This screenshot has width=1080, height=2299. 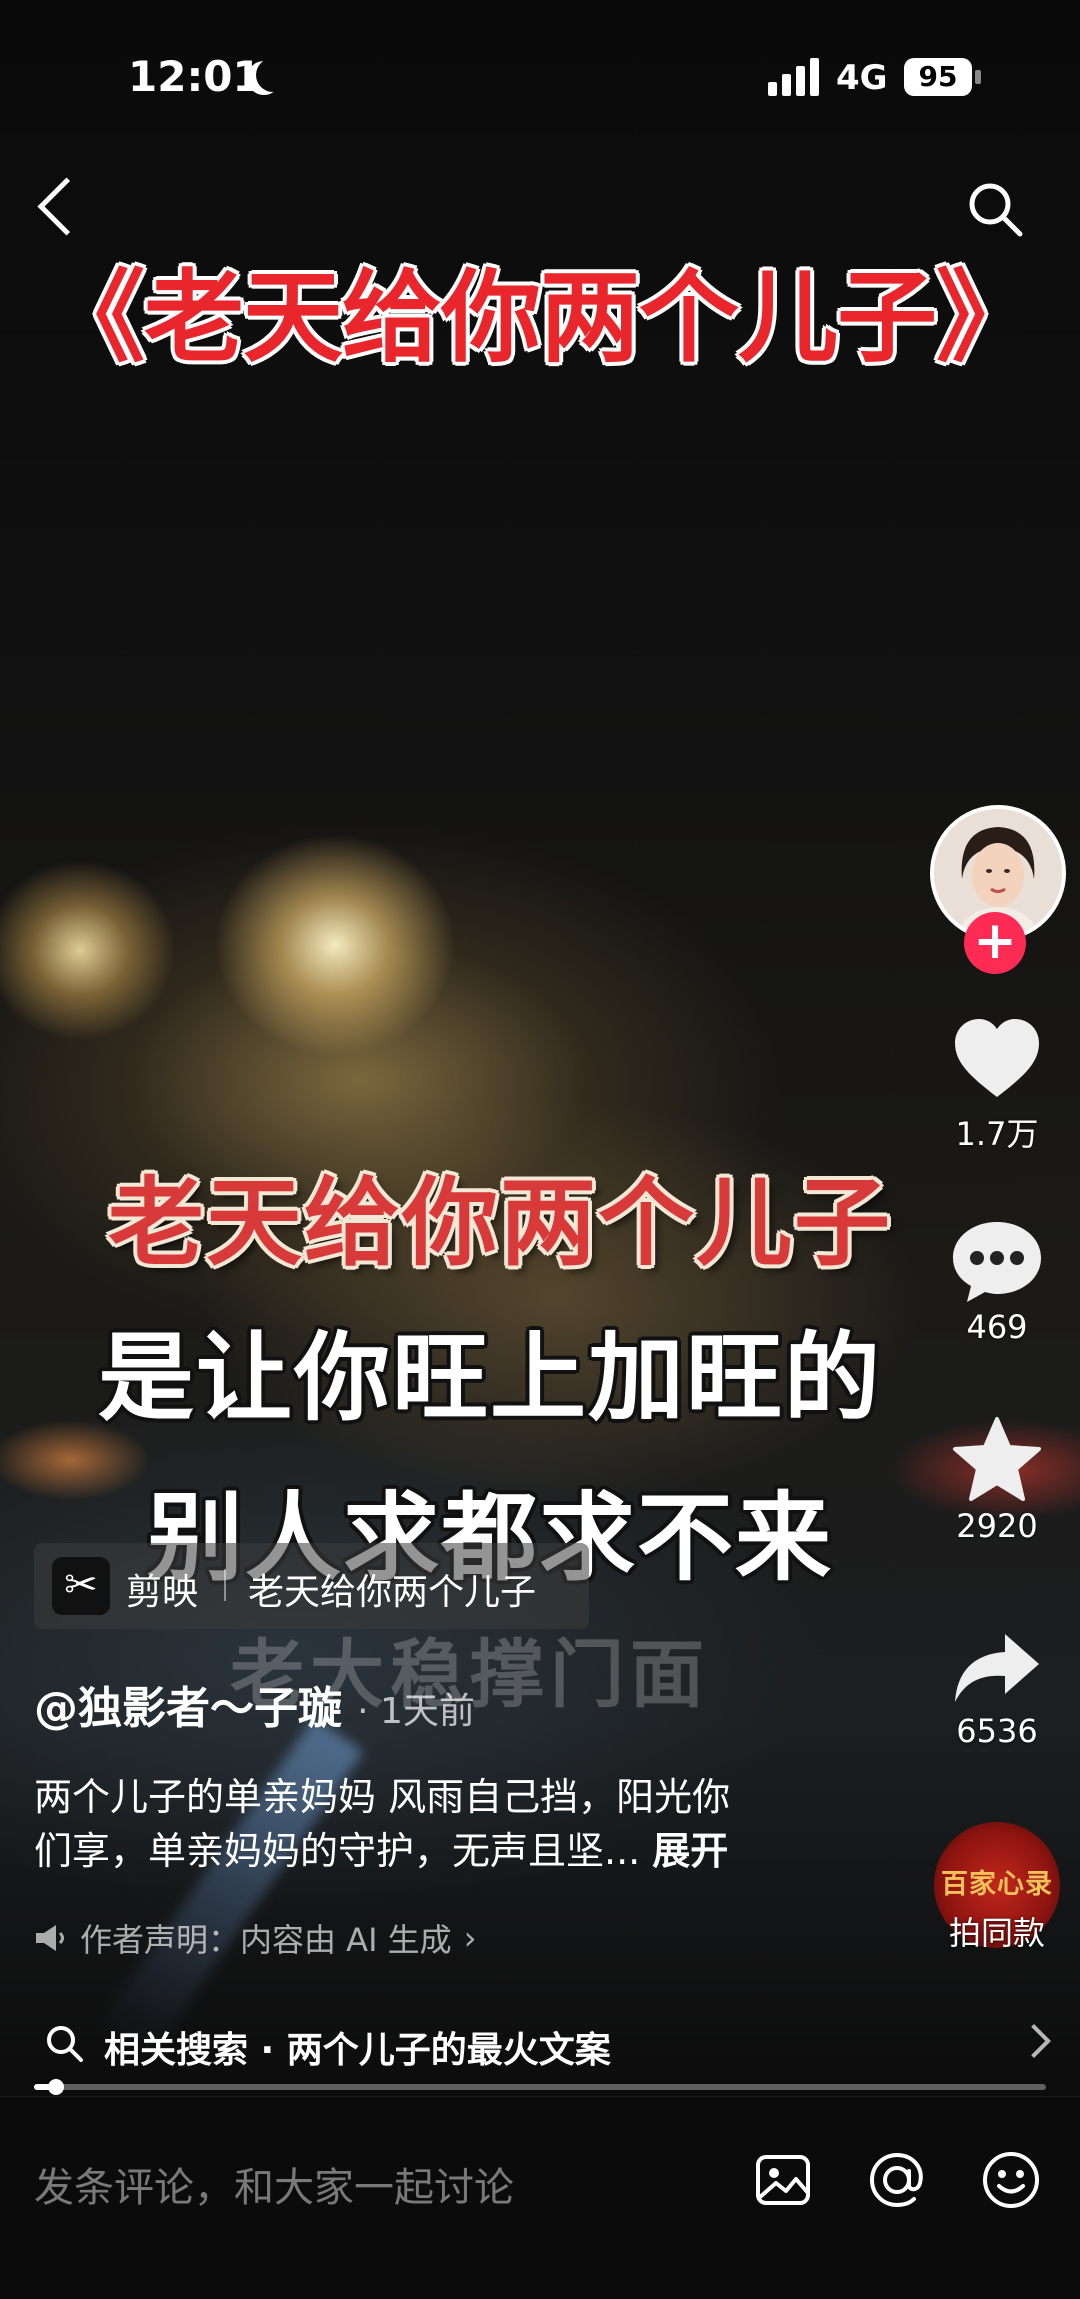 I want to click on author-line: @独影者～子璇 · 1天前, so click(x=254, y=1704).